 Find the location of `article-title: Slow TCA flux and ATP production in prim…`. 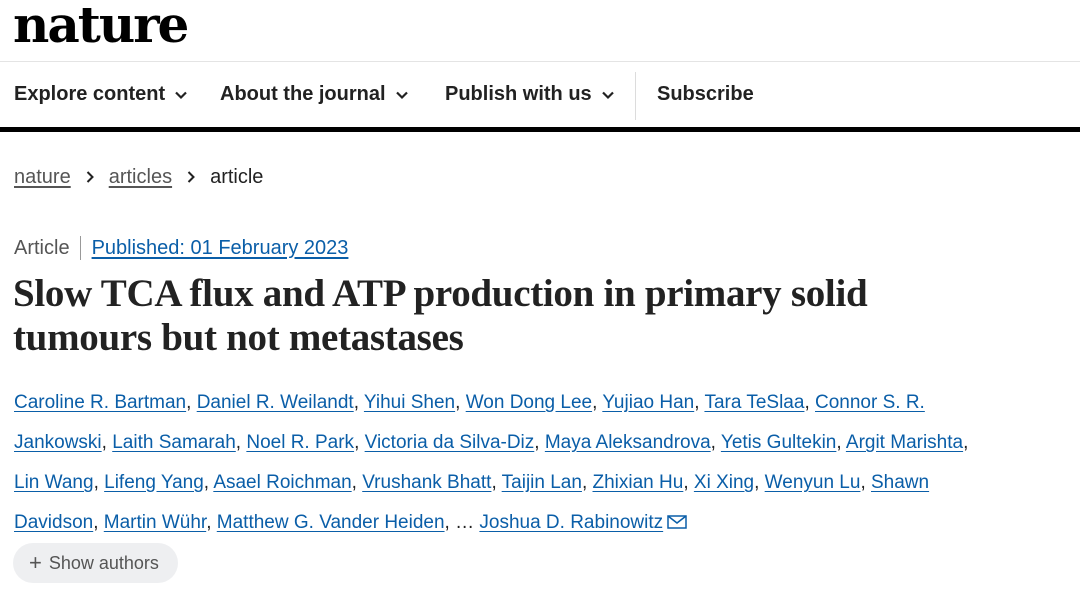

article-title: Slow TCA flux and ATP production in prim… is located at coordinates (440, 315).